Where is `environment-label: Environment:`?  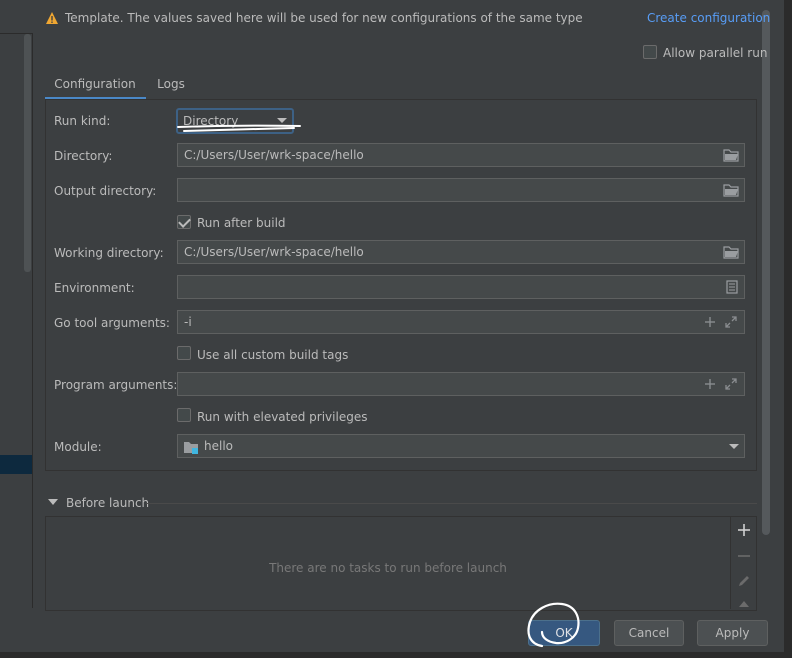 environment-label: Environment: is located at coordinates (94, 288).